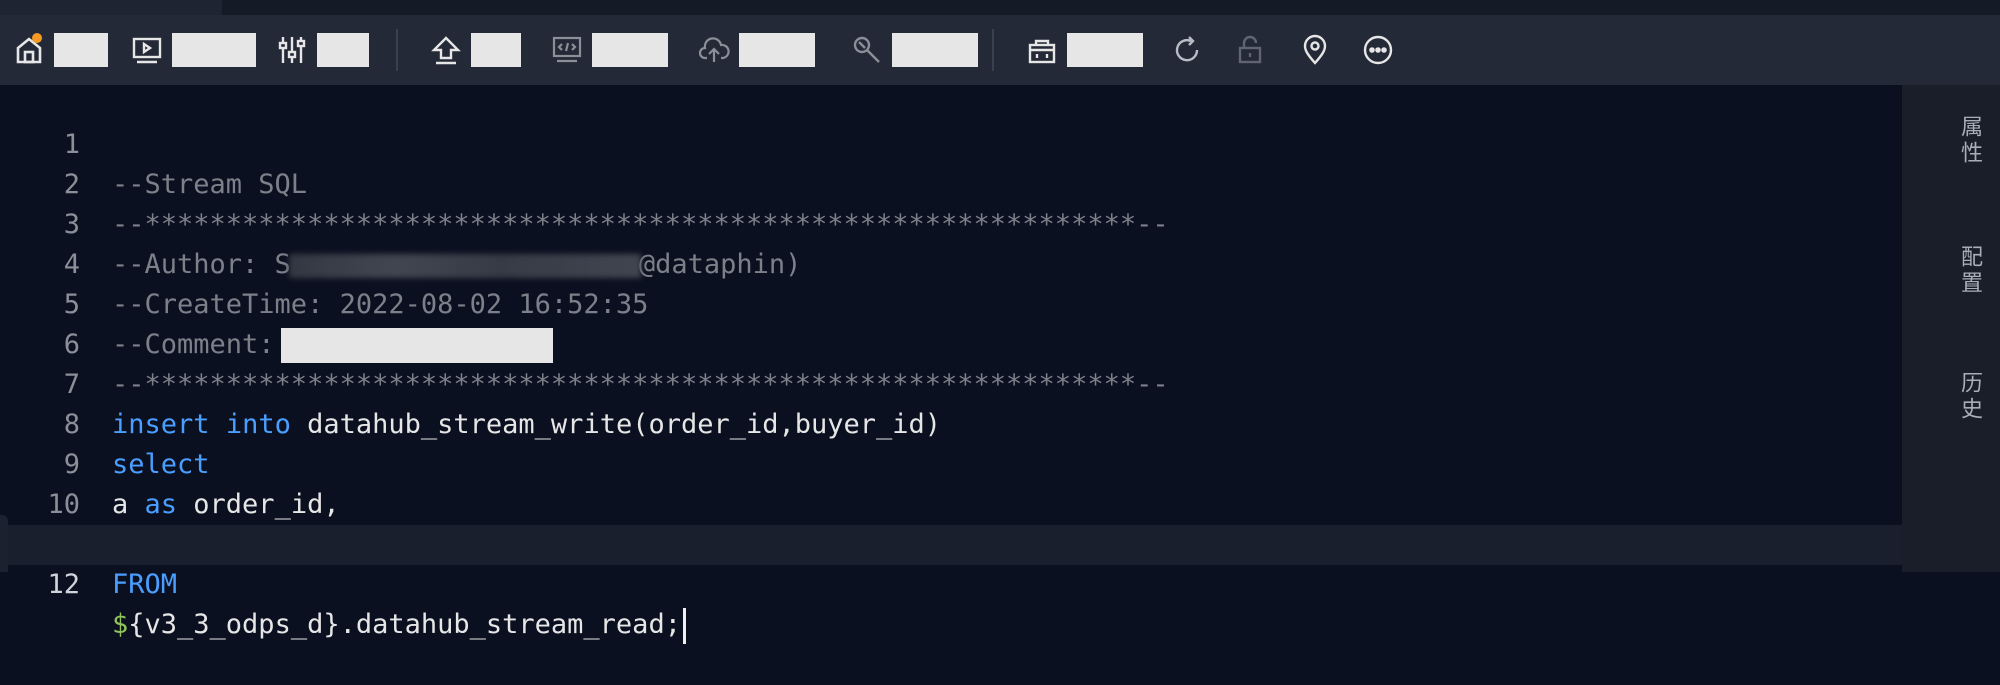 This screenshot has width=2000, height=685. I want to click on unlock-icon, so click(1250, 50).